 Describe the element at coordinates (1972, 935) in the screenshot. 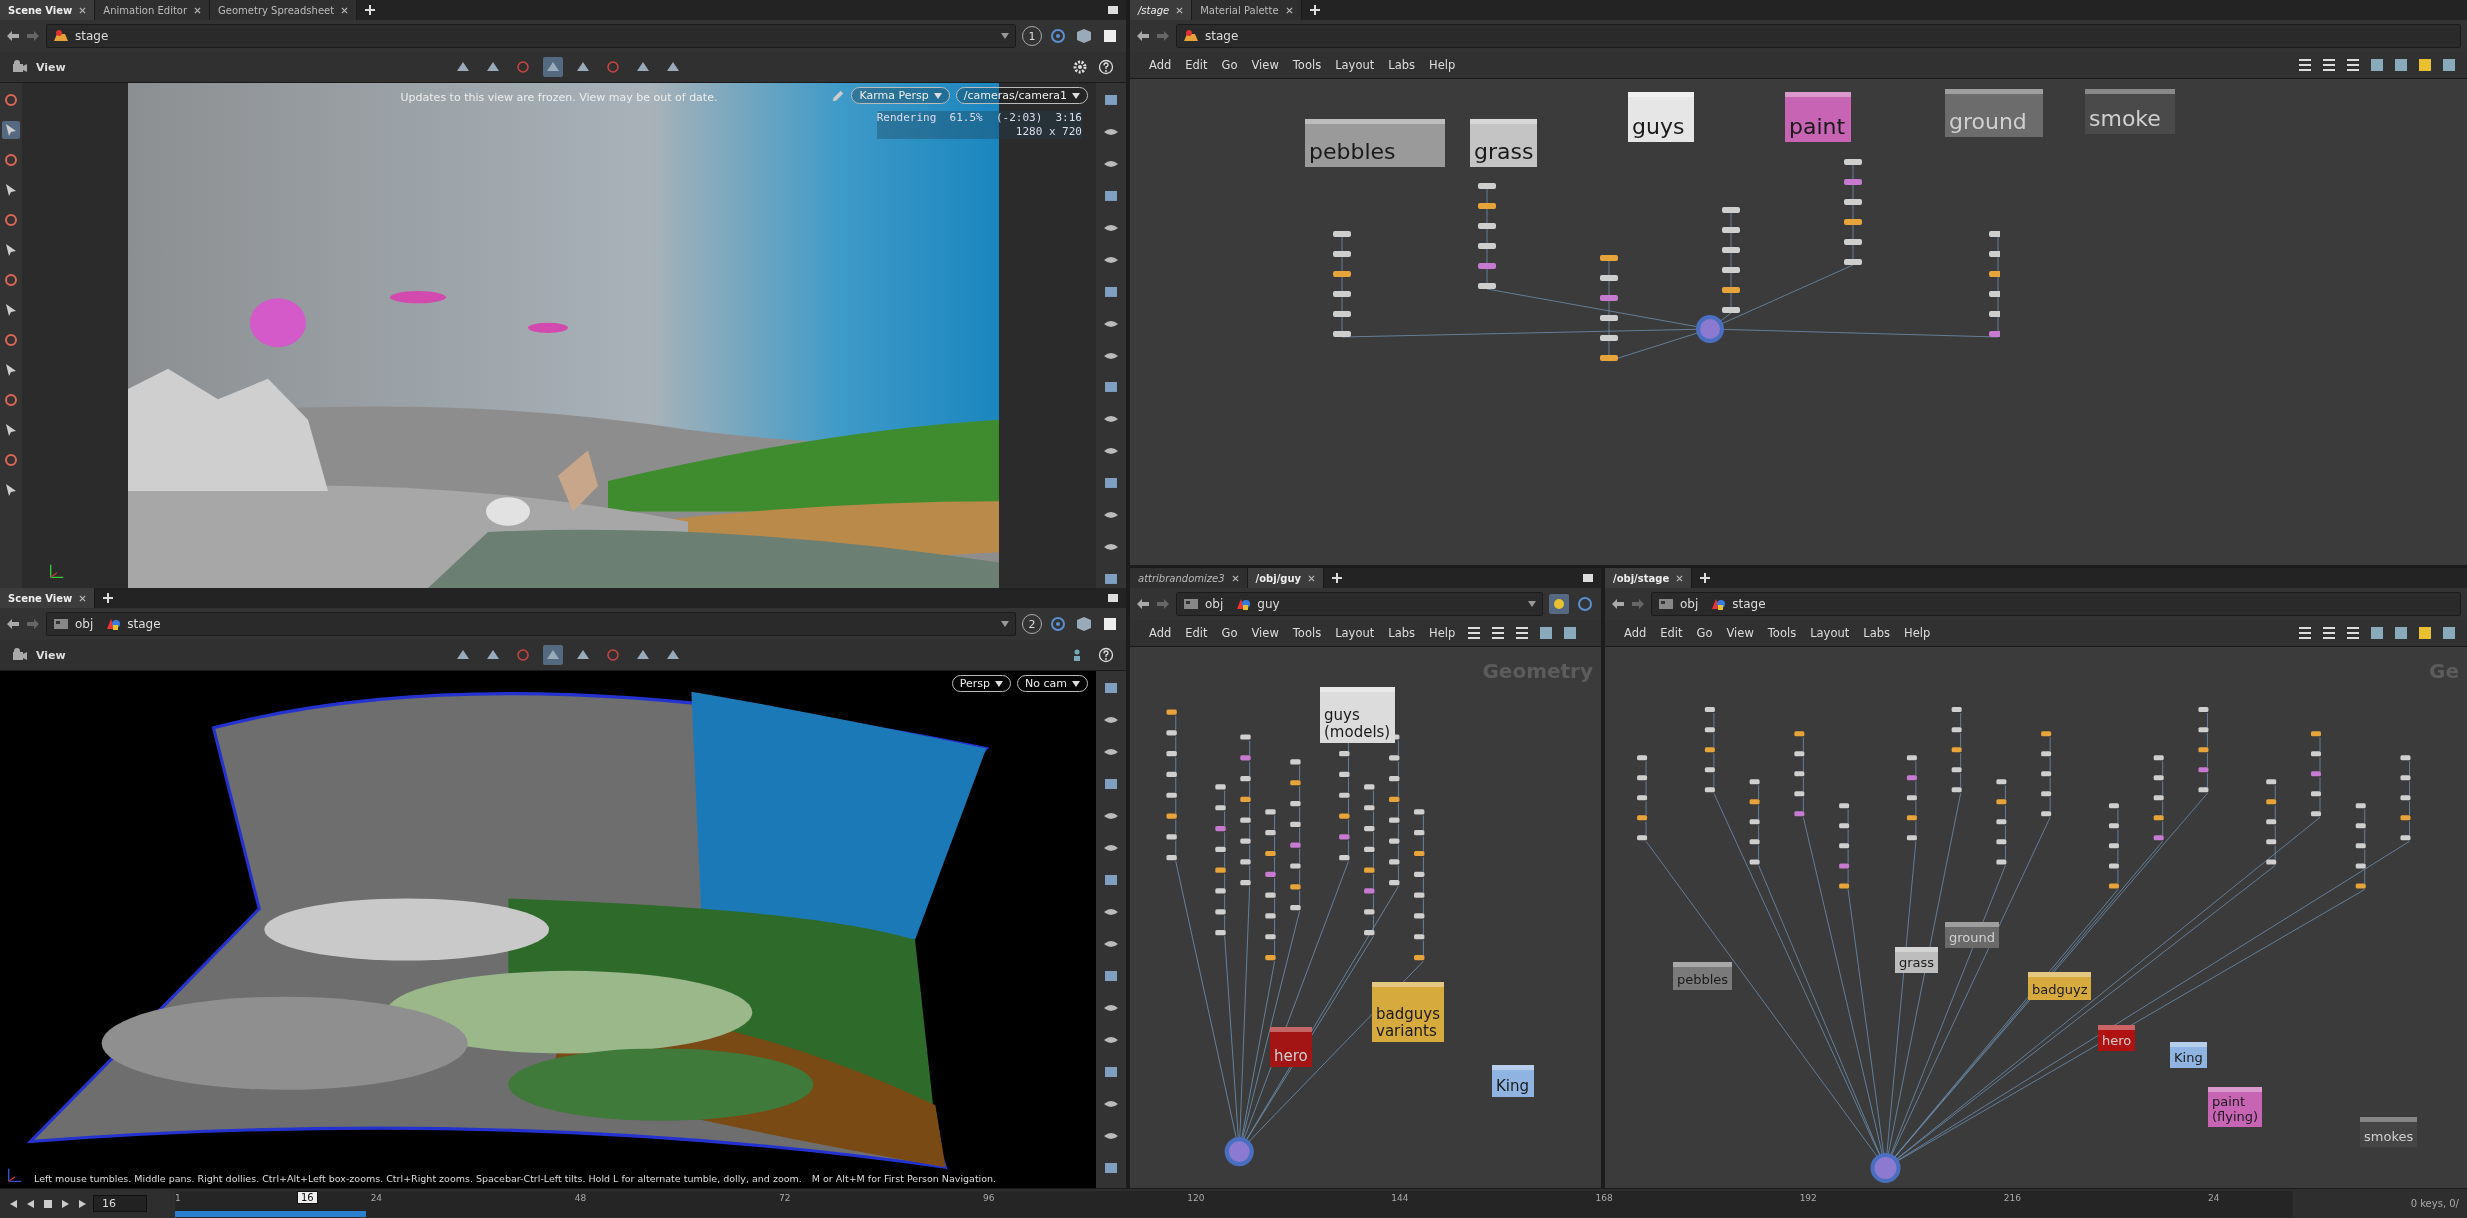

I see `sticky-note: ground` at that location.